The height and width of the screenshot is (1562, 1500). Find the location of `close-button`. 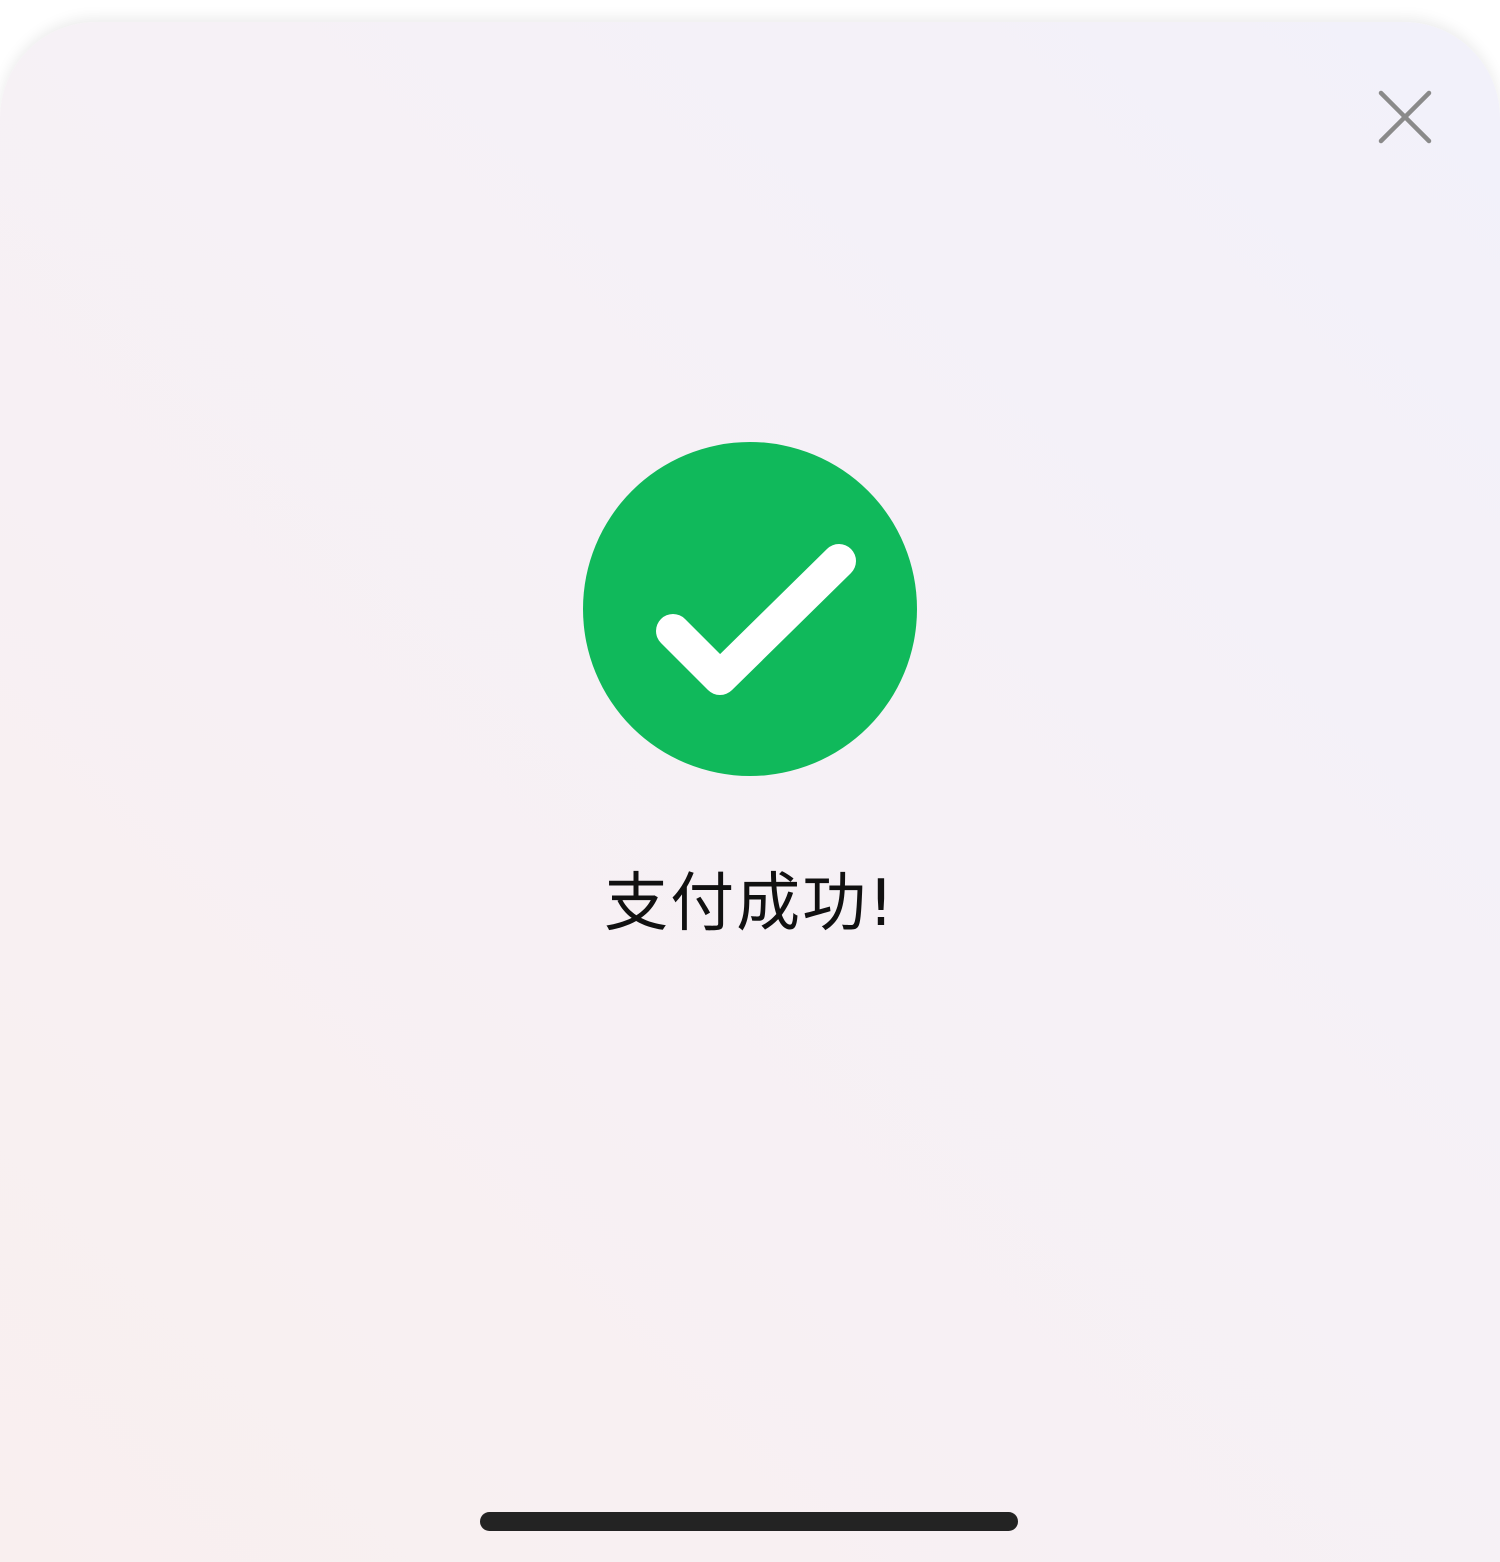

close-button is located at coordinates (1405, 117).